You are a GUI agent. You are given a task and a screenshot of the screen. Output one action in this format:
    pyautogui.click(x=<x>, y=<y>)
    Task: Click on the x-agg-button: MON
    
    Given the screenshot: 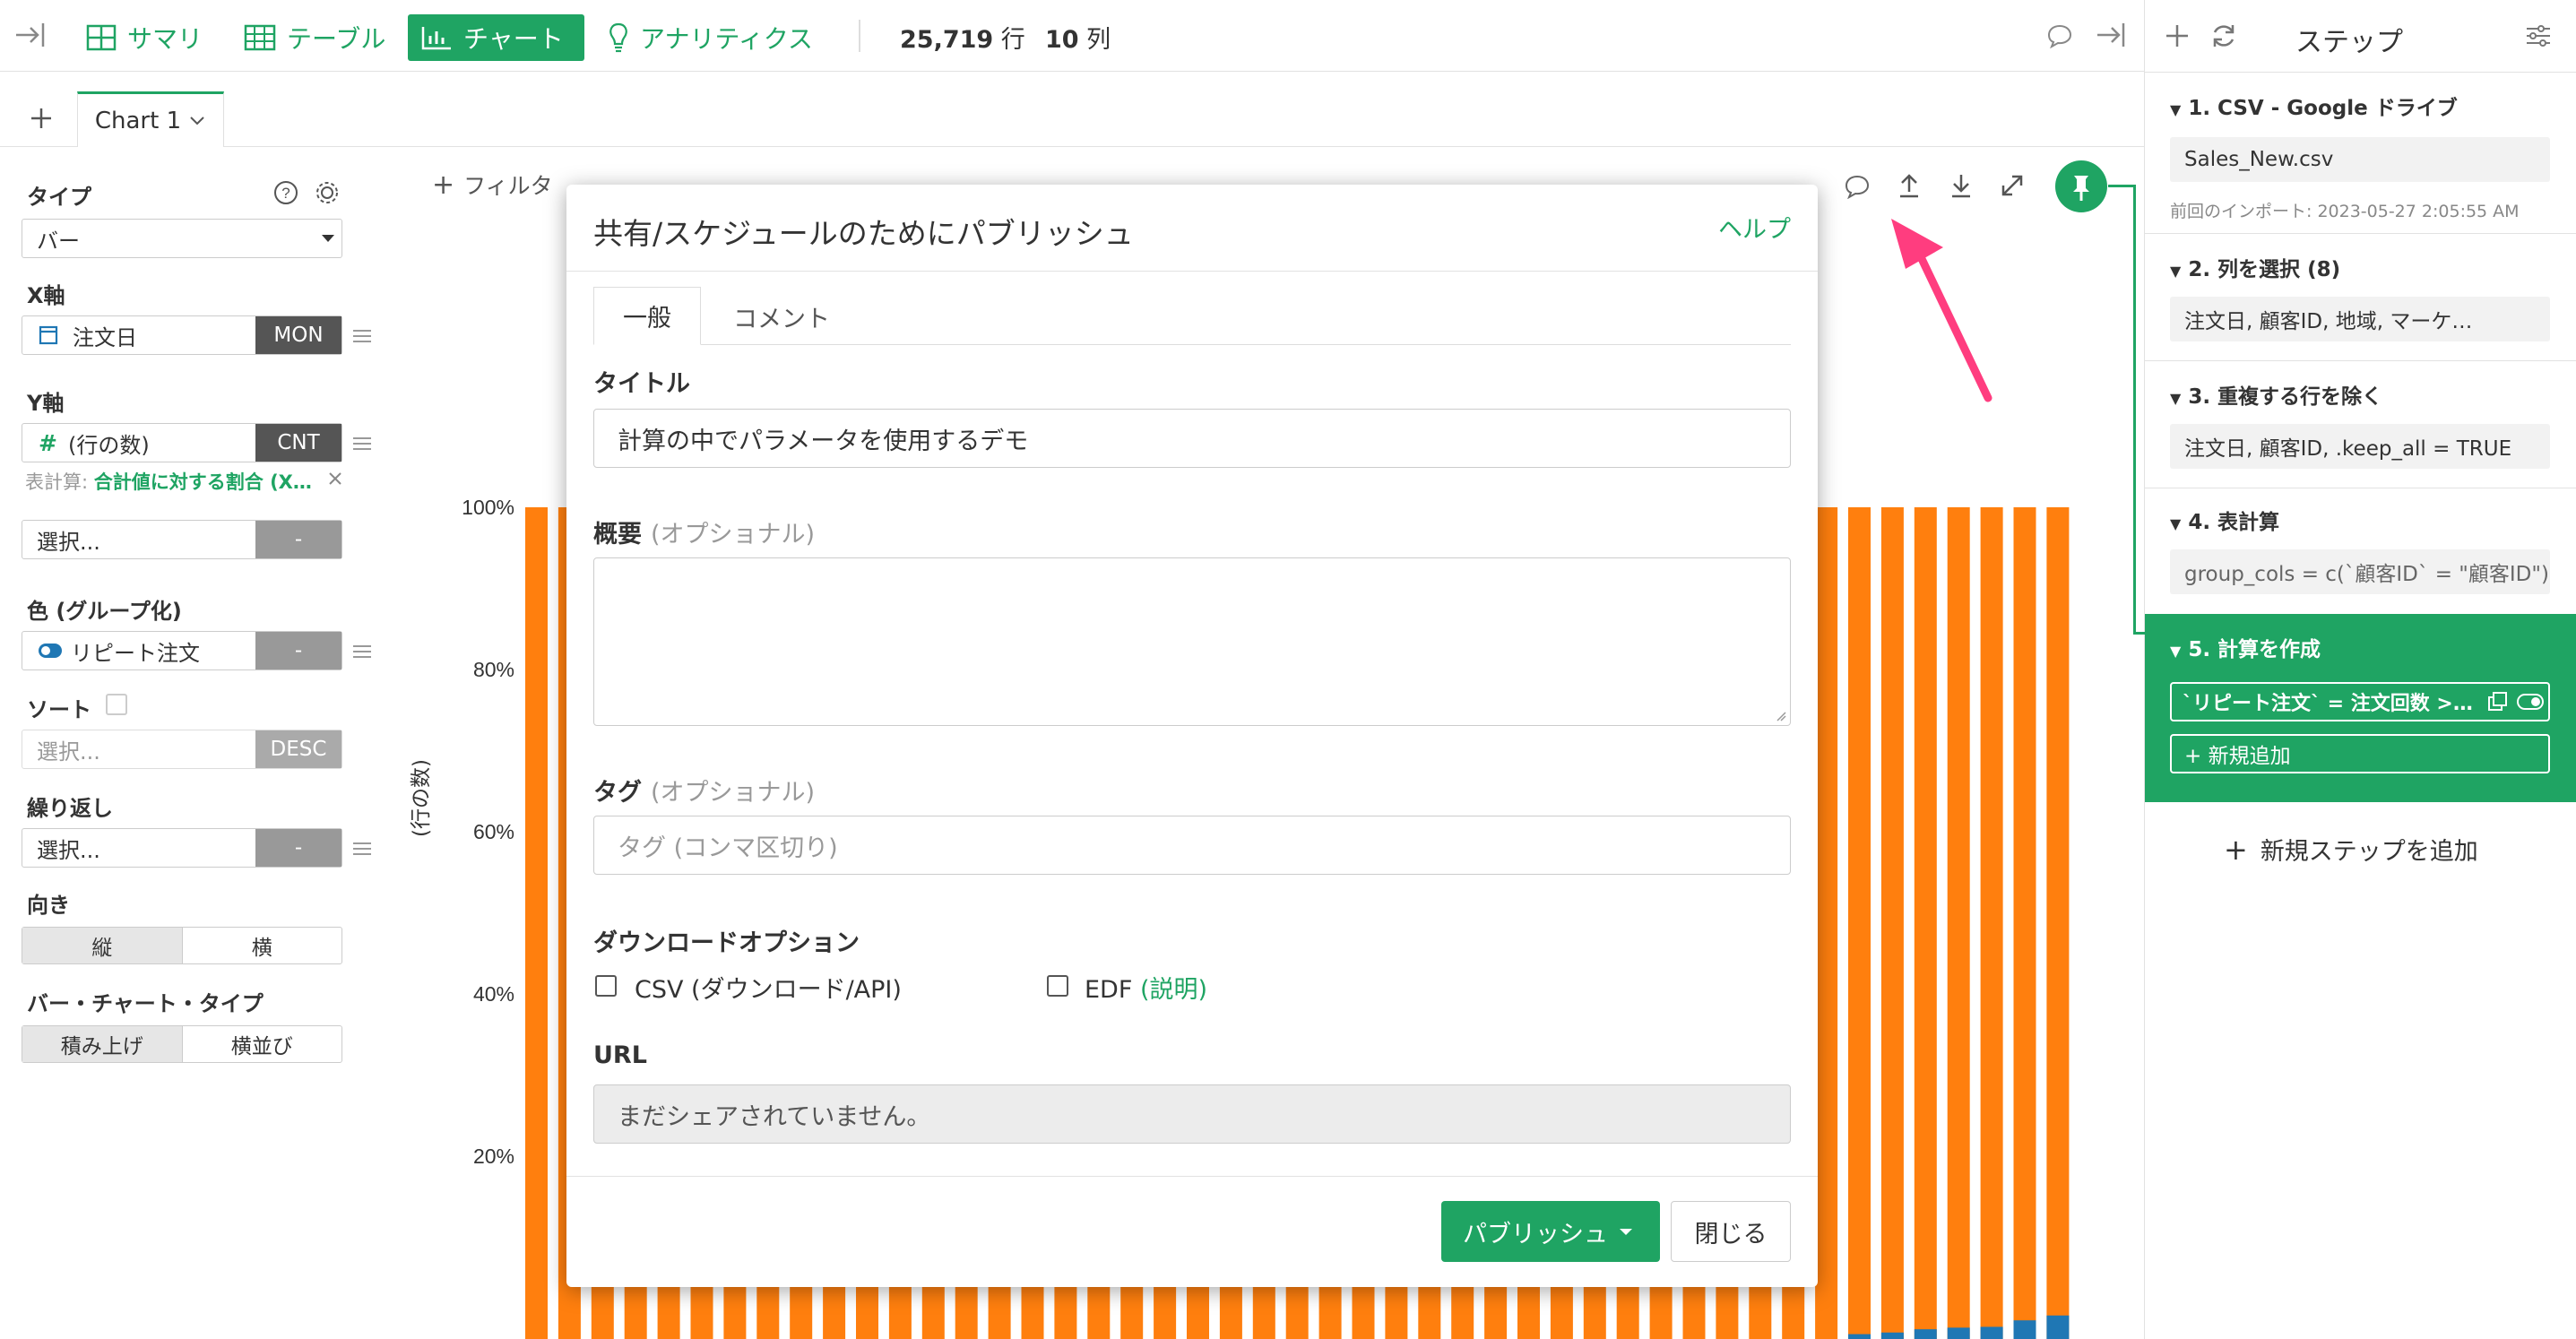 What is the action you would take?
    pyautogui.click(x=298, y=335)
    